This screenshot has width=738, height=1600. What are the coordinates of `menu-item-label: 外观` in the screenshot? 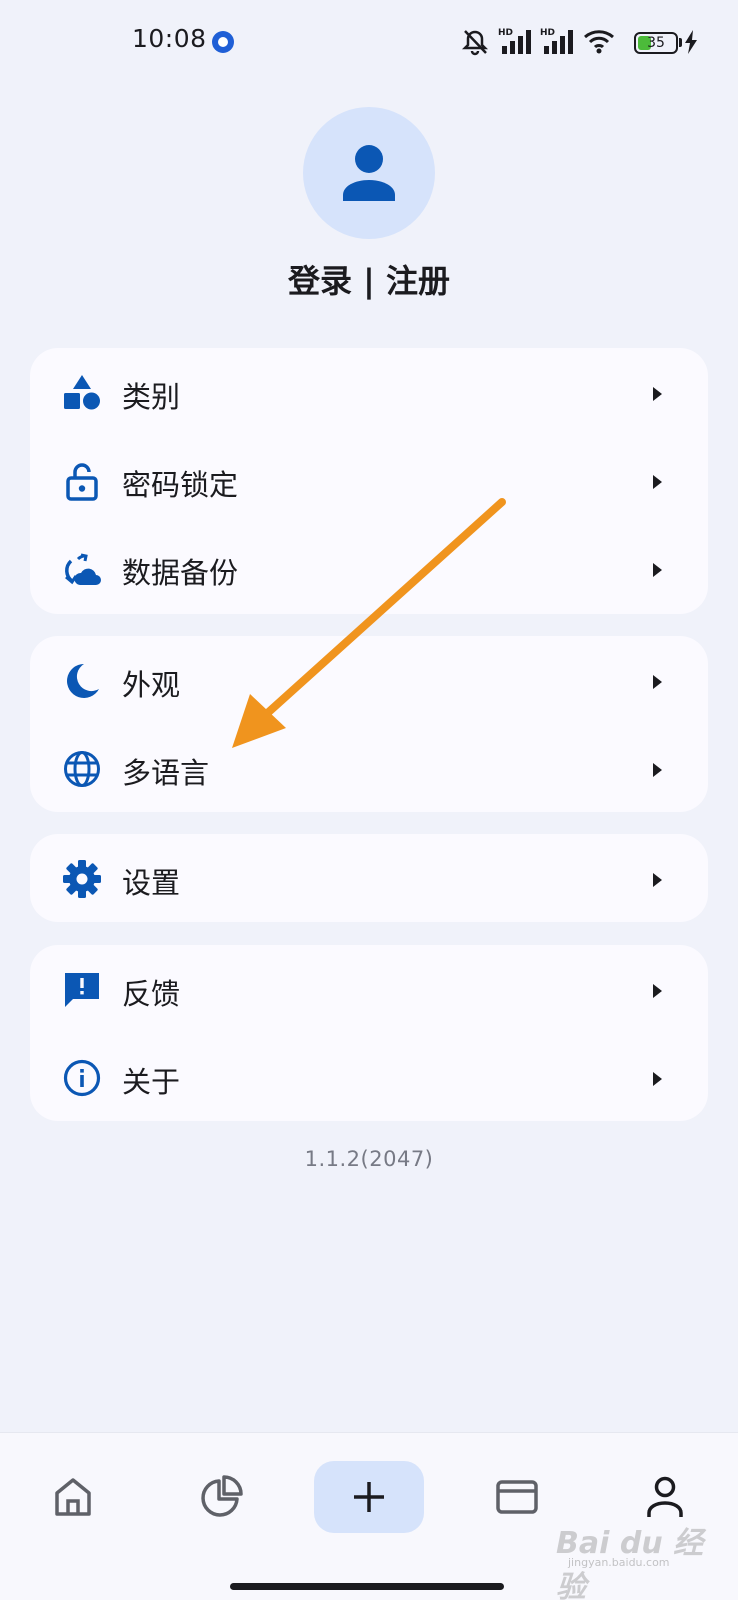 It's located at (151, 685).